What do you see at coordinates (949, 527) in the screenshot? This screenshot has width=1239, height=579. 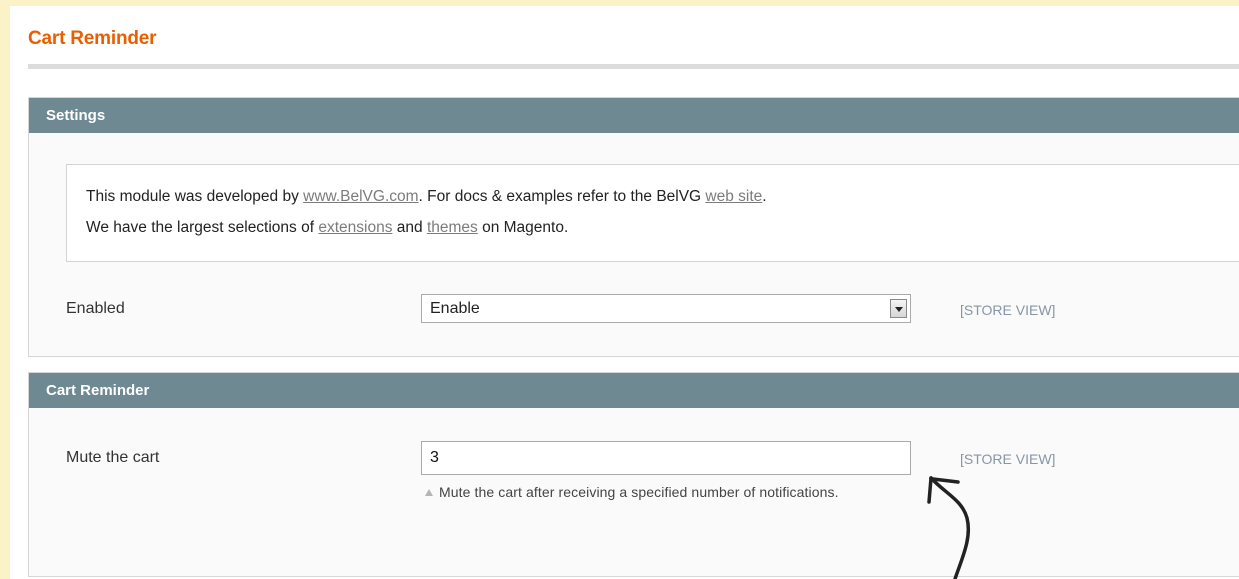 I see `hand-drawn-arrow-icon` at bounding box center [949, 527].